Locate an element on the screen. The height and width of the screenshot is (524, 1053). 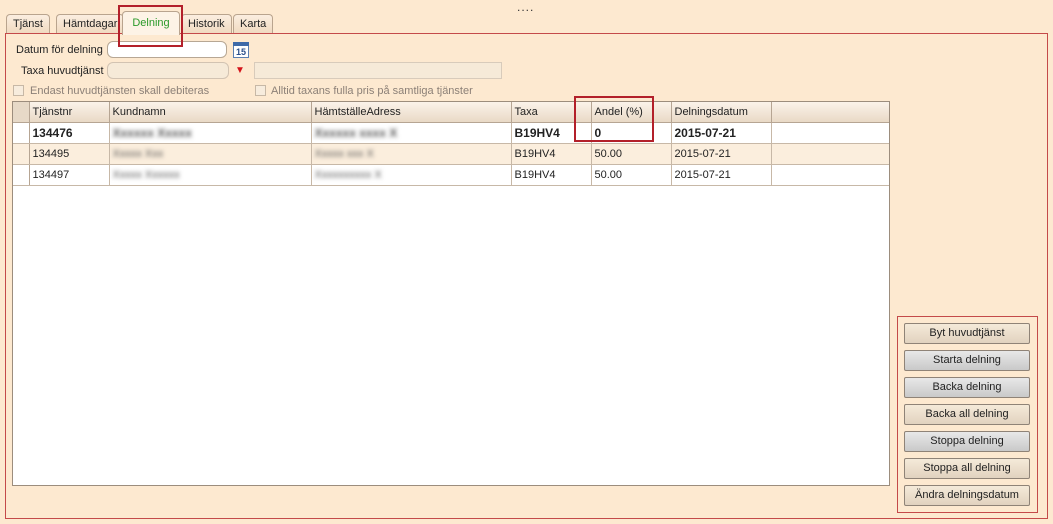
endast-huvudtjanst-checkbox is located at coordinates (18, 90).